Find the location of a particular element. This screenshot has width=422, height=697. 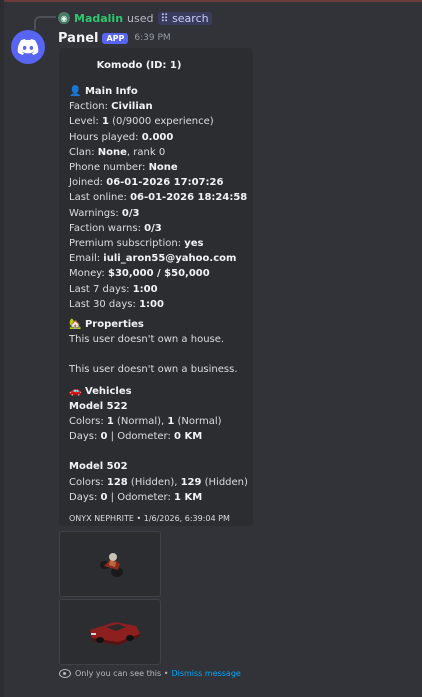

top-accent-line is located at coordinates (211, 1).